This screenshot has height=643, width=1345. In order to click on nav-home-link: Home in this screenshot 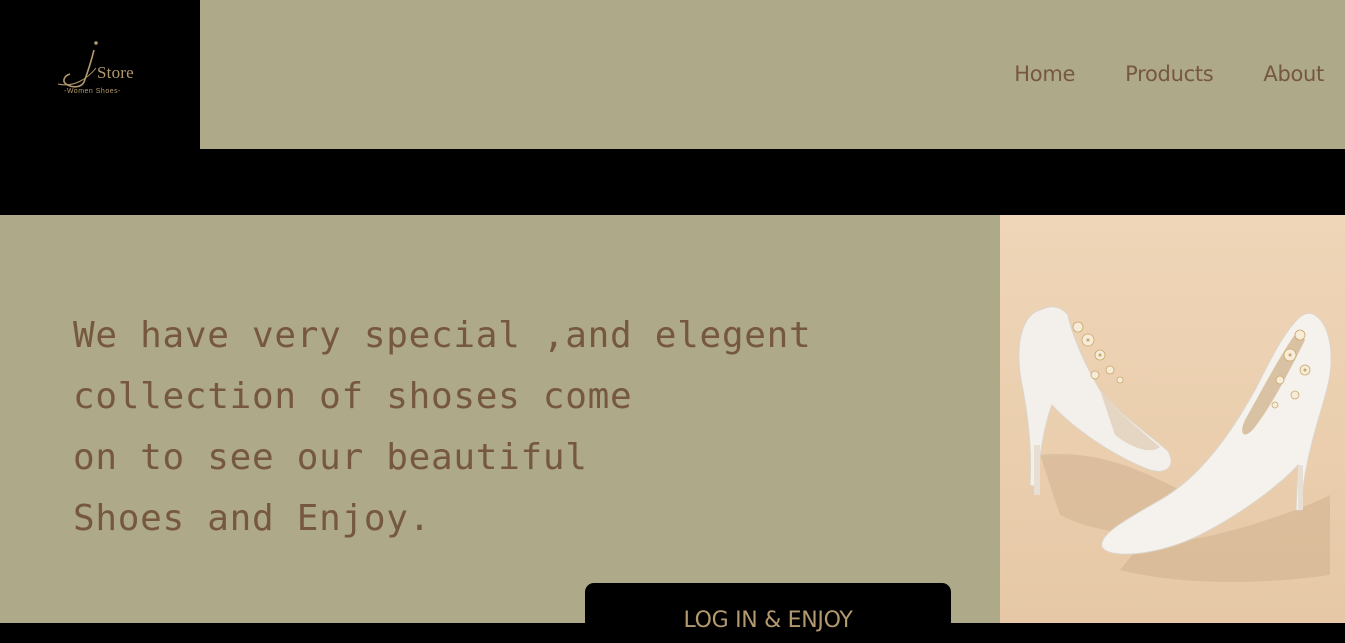, I will do `click(1044, 74)`.